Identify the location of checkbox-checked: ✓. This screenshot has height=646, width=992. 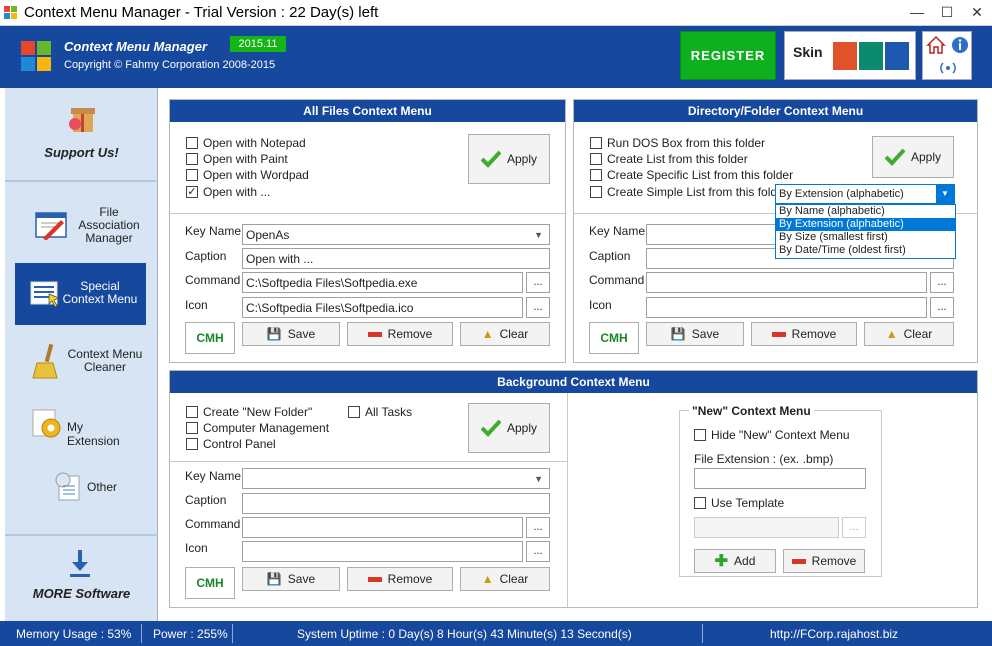
(192, 192).